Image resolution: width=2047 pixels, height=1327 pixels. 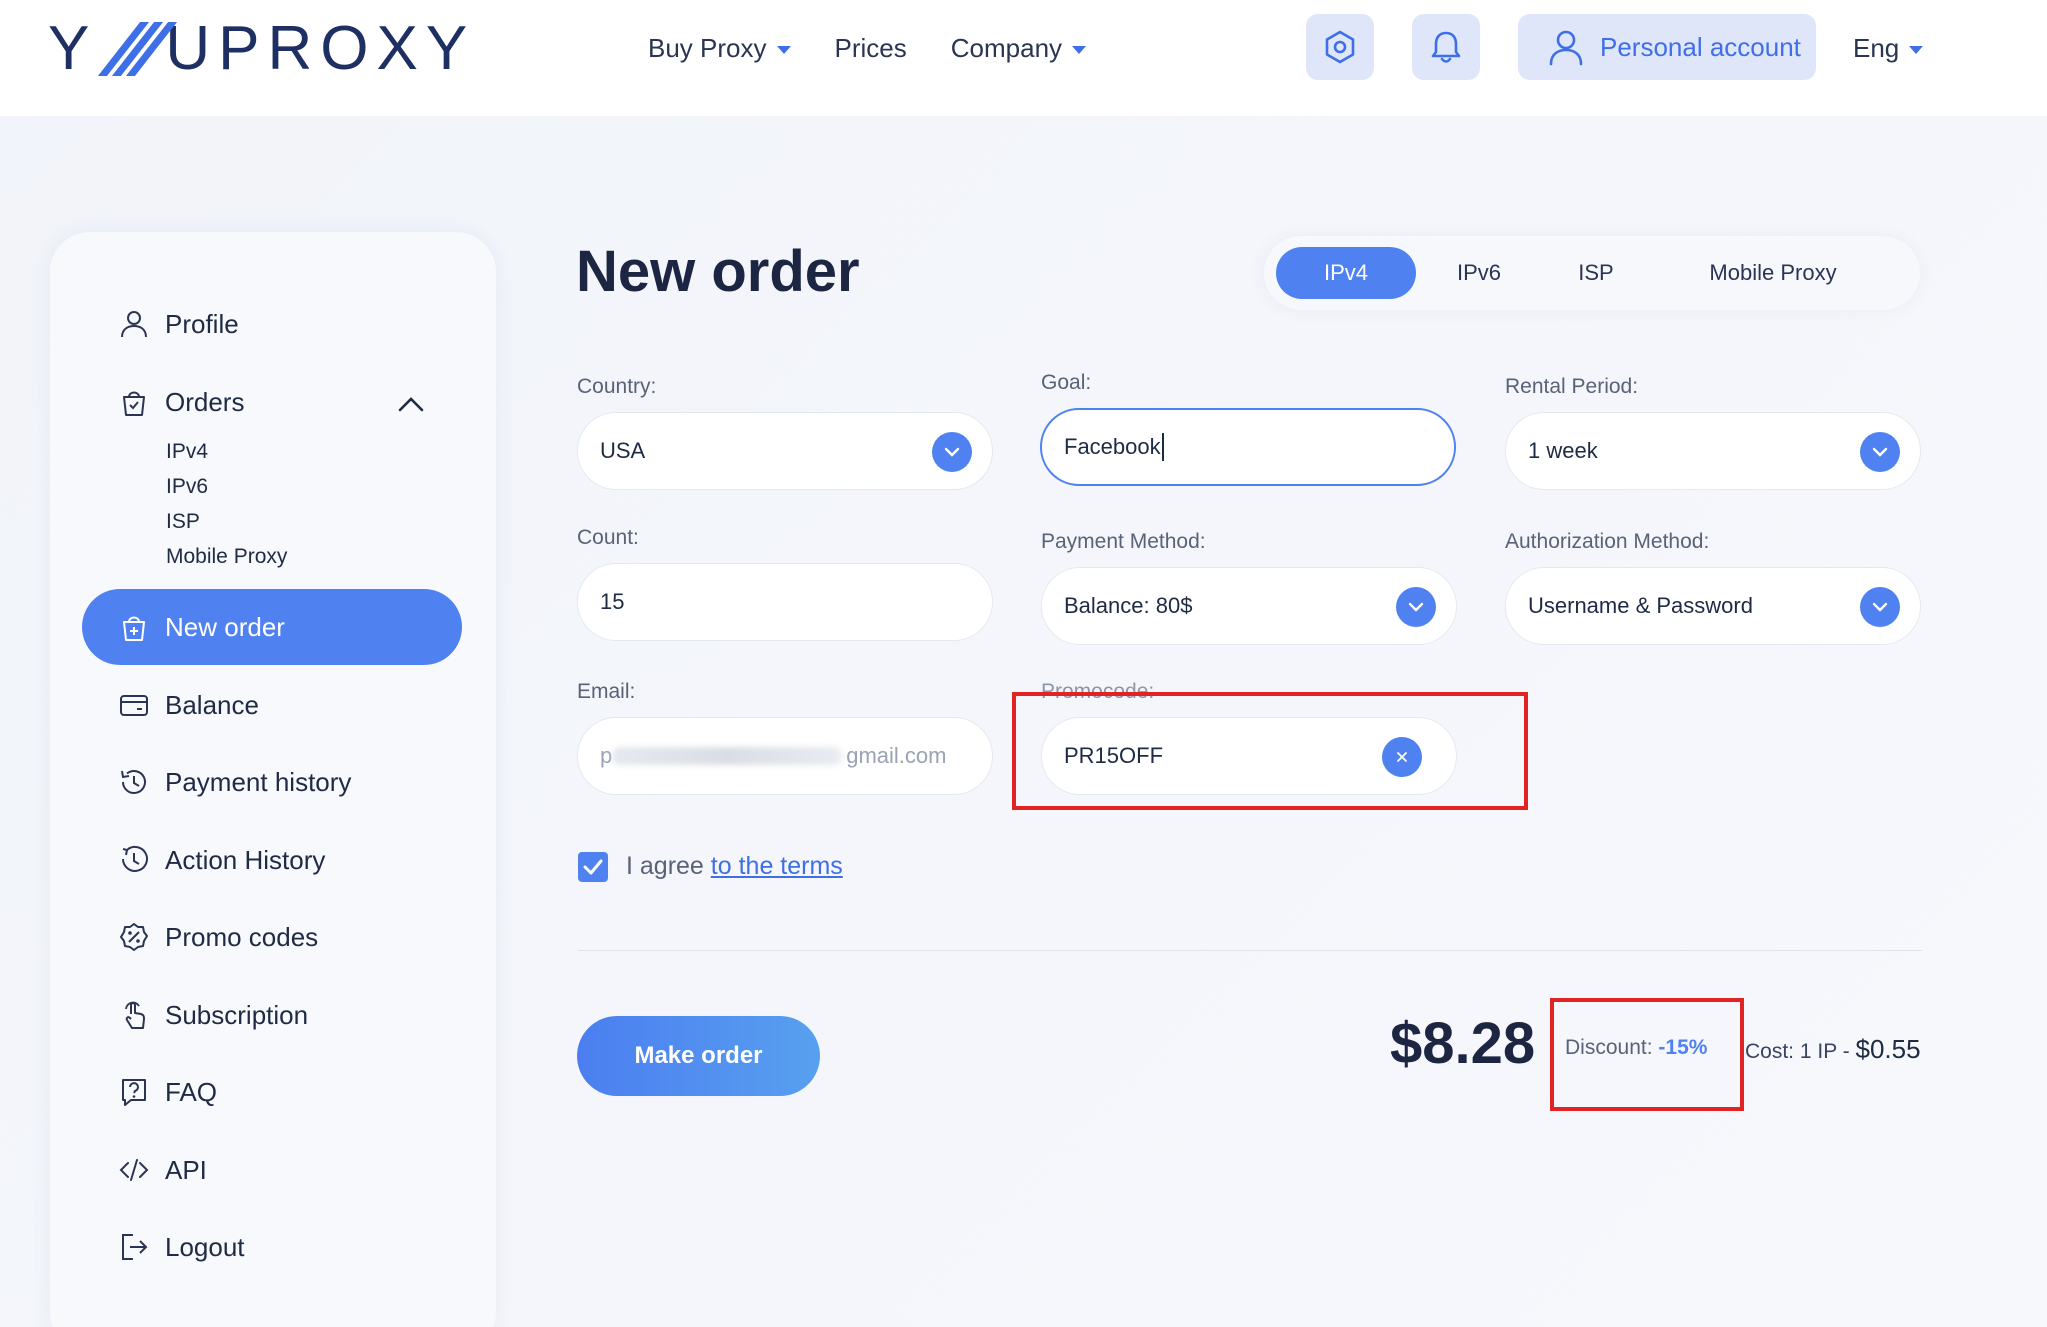 I want to click on sidebar-item-label: Promo codes, so click(x=242, y=936).